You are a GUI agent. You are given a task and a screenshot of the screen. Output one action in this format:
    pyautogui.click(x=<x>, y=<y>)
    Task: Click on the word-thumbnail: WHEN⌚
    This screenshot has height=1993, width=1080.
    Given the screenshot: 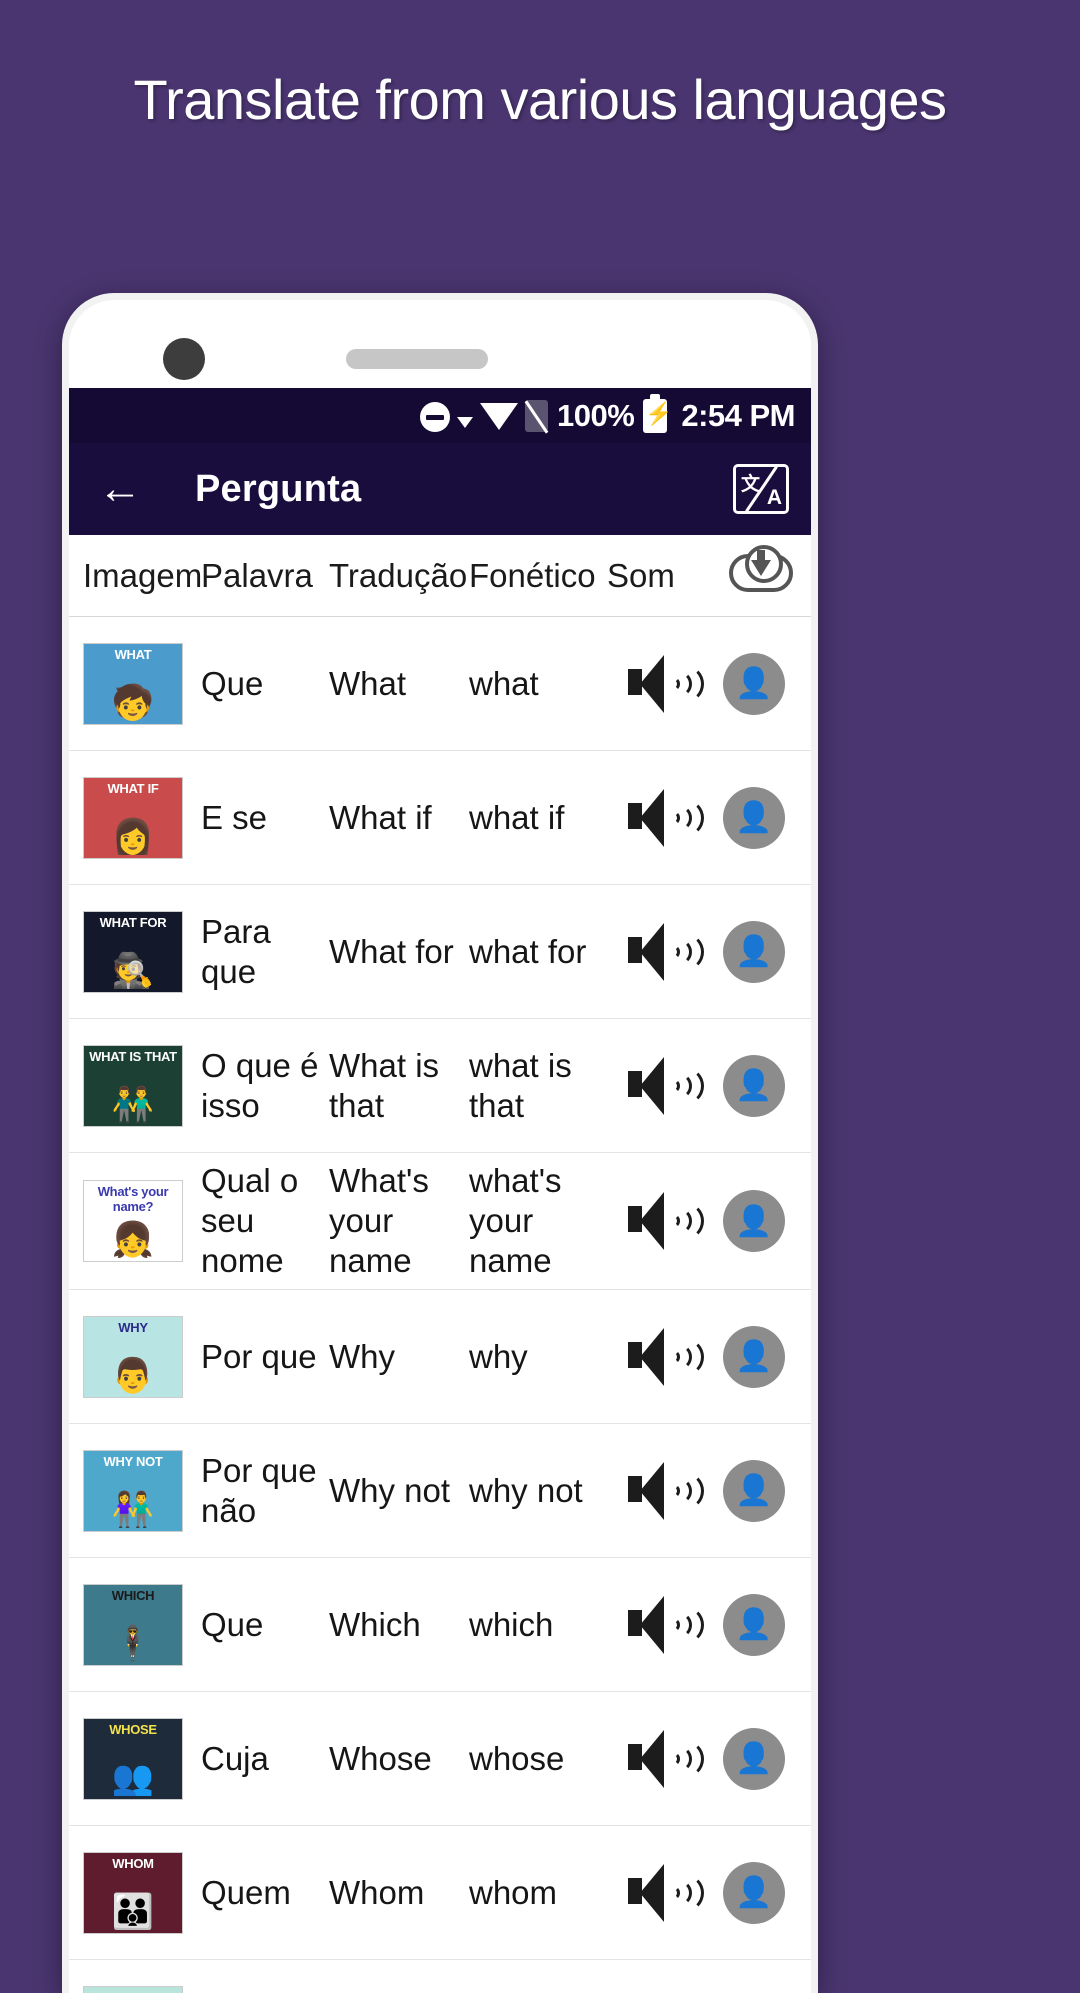 What is the action you would take?
    pyautogui.click(x=133, y=1989)
    